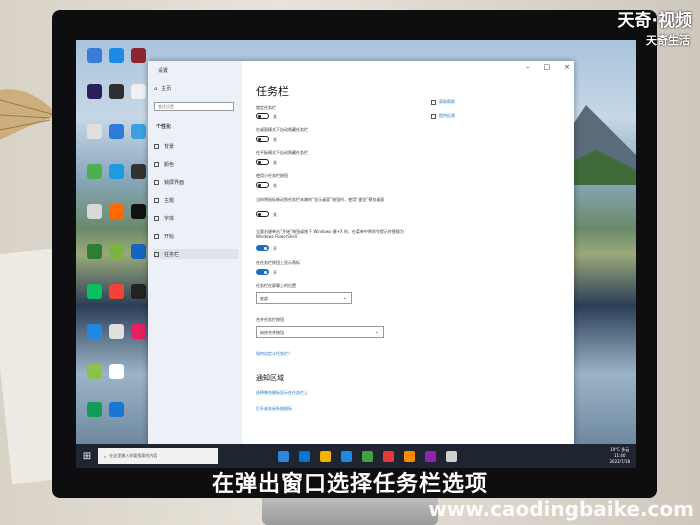 This screenshot has height=525, width=700. What do you see at coordinates (196, 200) in the screenshot?
I see `nav-themes: 主题` at bounding box center [196, 200].